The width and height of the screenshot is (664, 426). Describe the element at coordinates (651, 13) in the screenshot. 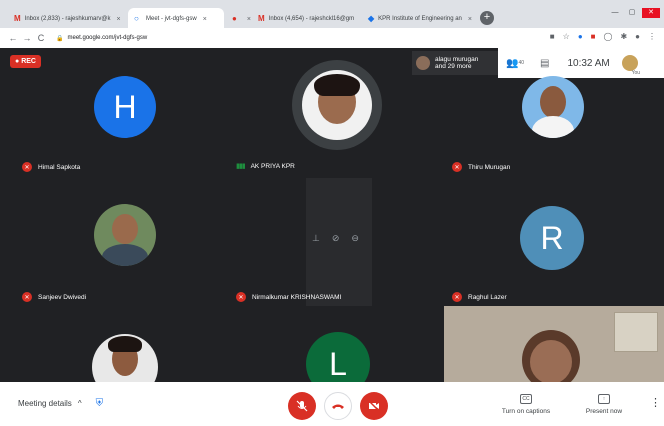

I see `close-window-button: ✕` at that location.